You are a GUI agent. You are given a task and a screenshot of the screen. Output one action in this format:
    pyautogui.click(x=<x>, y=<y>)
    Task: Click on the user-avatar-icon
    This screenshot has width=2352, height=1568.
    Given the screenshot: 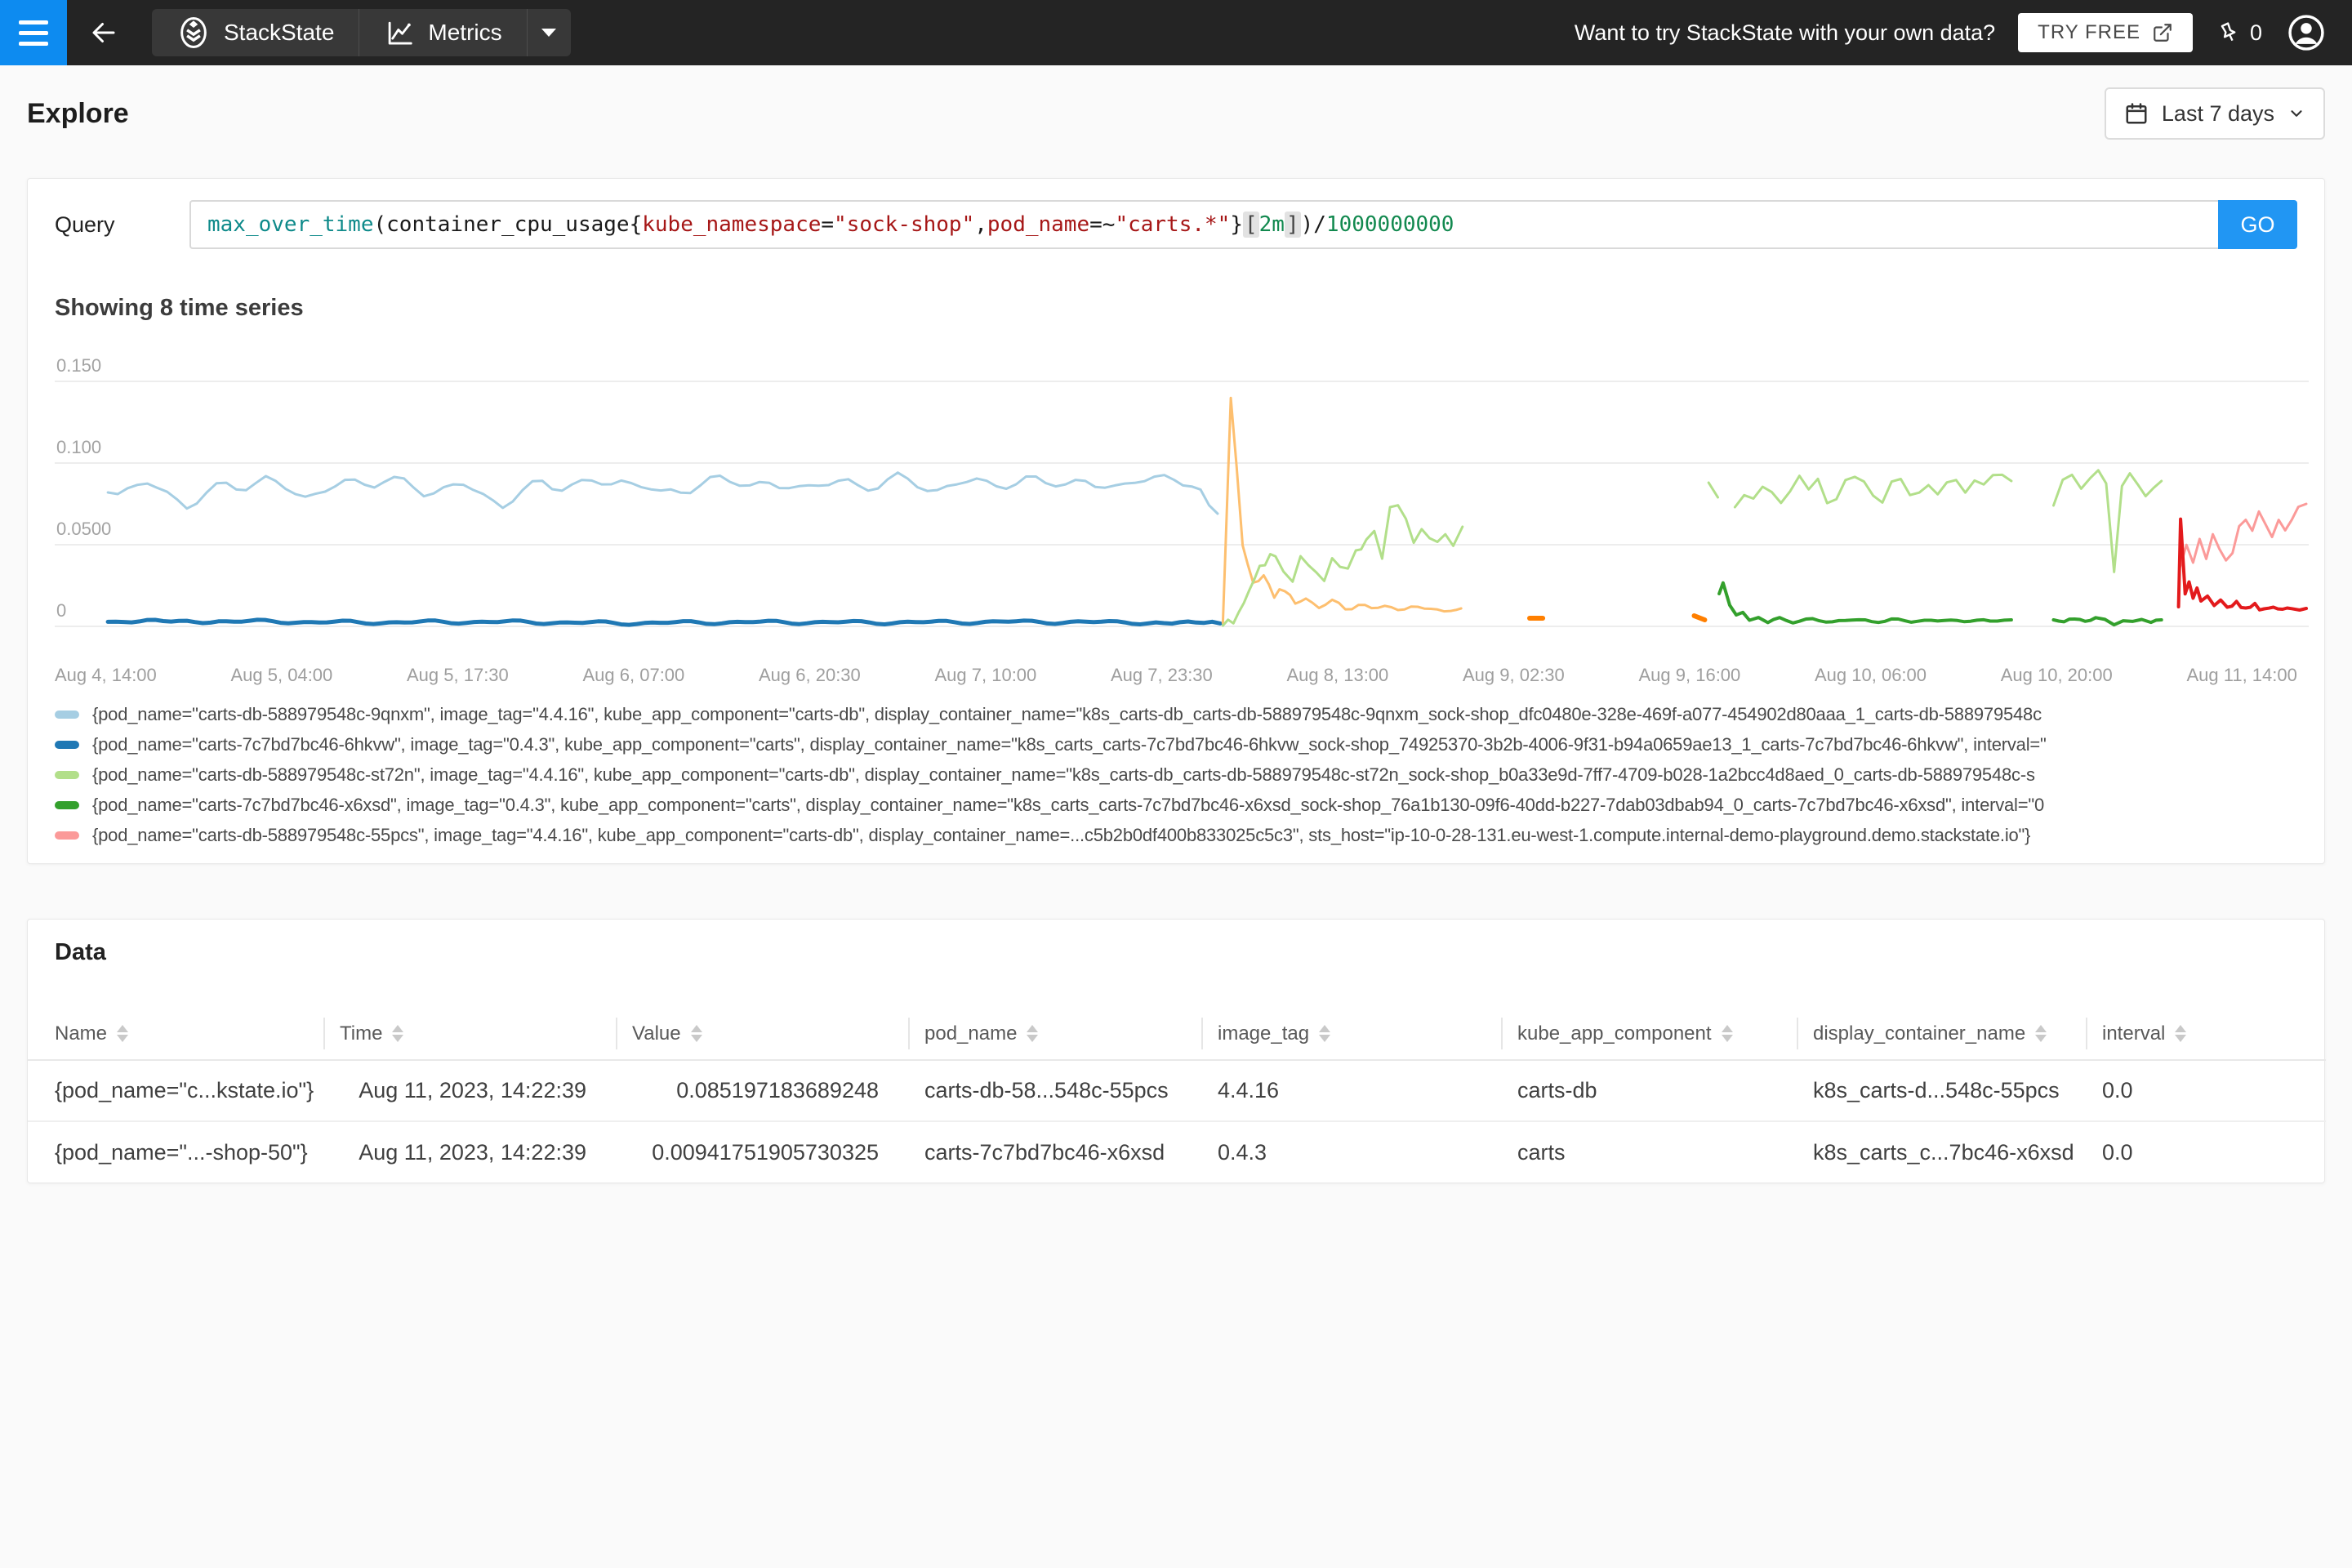 What is the action you would take?
    pyautogui.click(x=2306, y=32)
    